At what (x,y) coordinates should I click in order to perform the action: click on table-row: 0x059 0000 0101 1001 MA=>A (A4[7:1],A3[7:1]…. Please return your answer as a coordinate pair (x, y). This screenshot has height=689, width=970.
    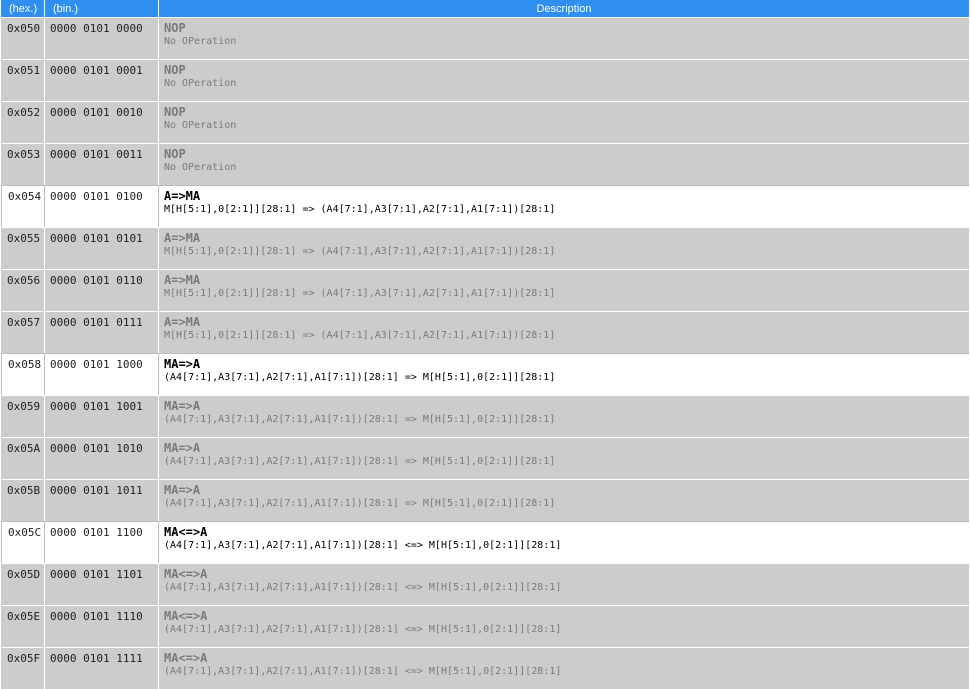
    Looking at the image, I should click on (485, 416).